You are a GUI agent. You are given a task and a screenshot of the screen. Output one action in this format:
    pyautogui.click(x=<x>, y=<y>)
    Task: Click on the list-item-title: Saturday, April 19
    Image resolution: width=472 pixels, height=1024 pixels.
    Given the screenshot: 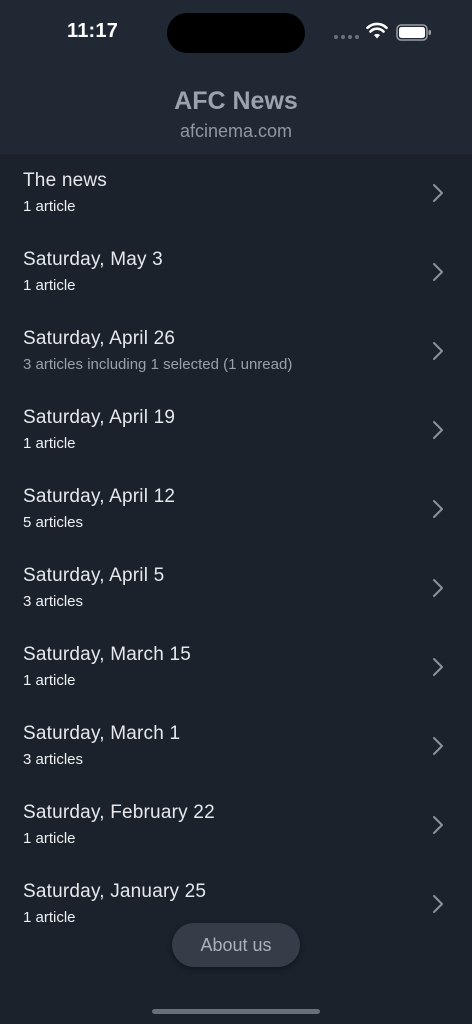 What is the action you would take?
    pyautogui.click(x=99, y=417)
    